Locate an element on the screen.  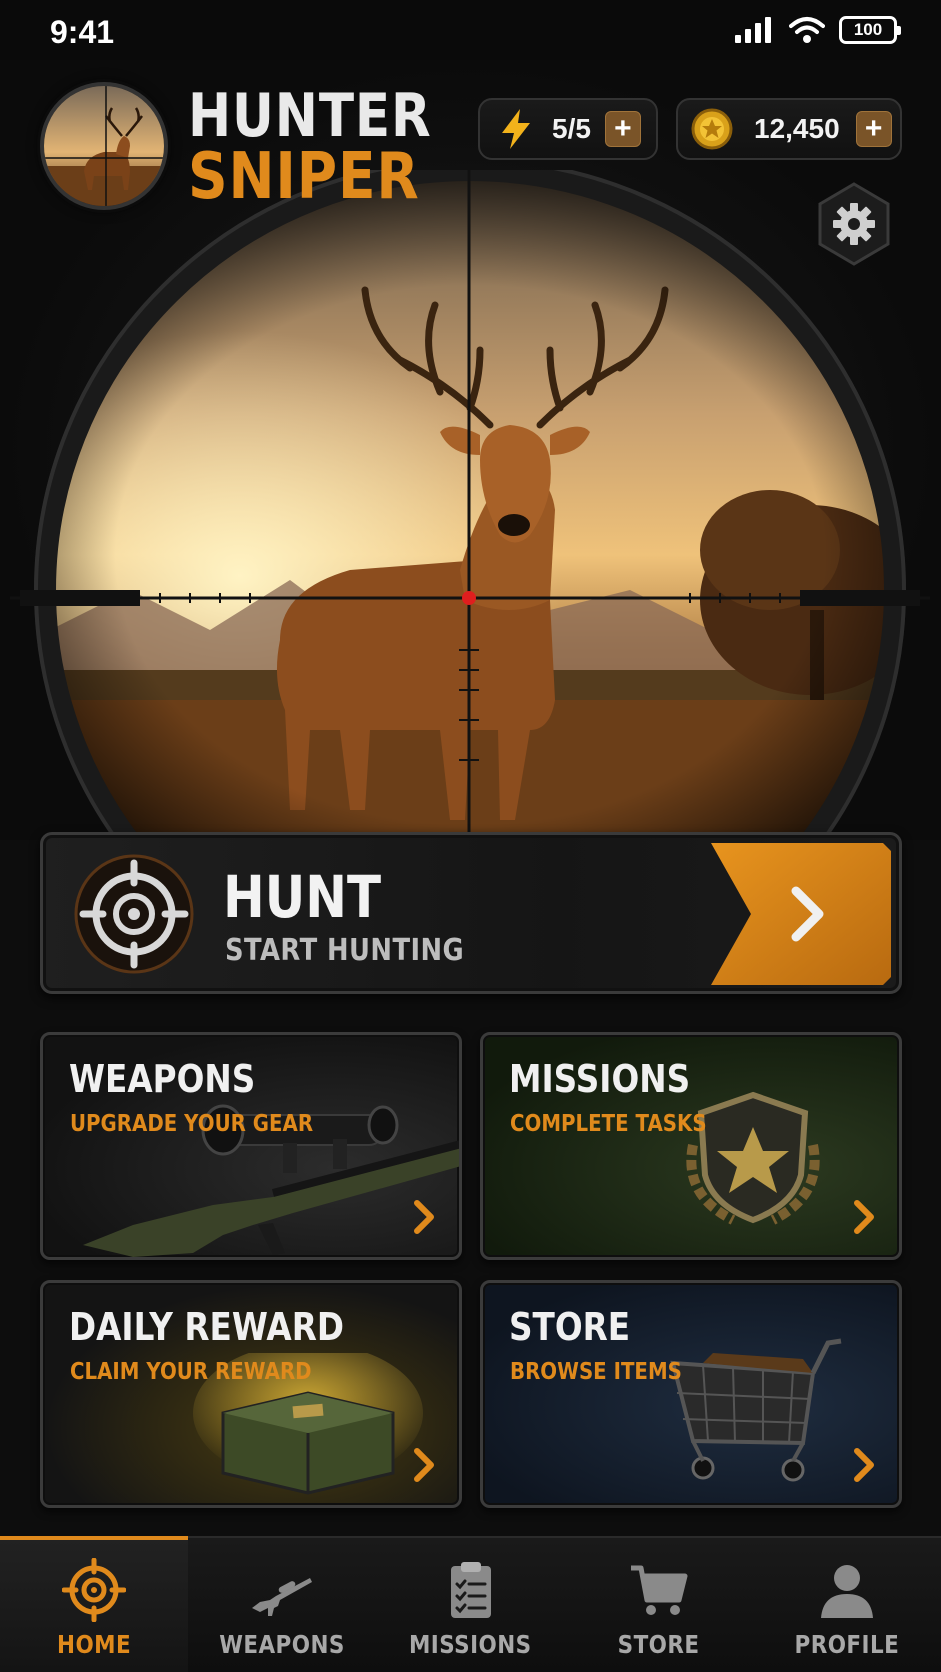
energy-counter: 5/5 + is located at coordinates (568, 129).